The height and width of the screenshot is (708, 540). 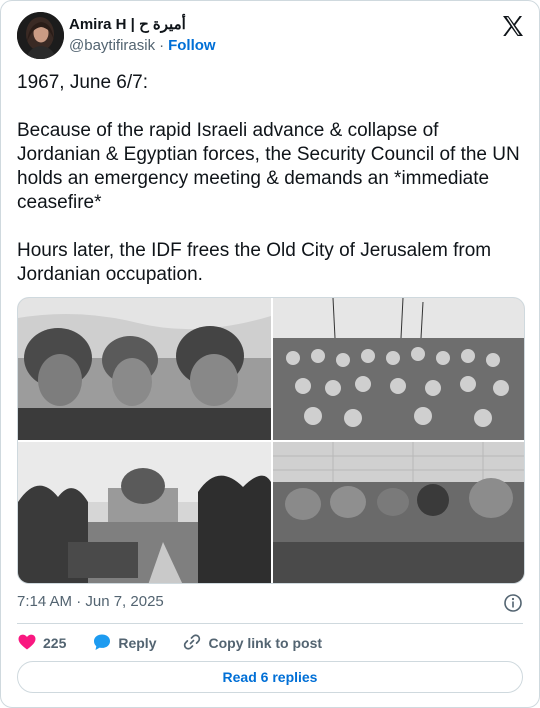 I want to click on reply-bubble-icon, so click(x=102, y=643).